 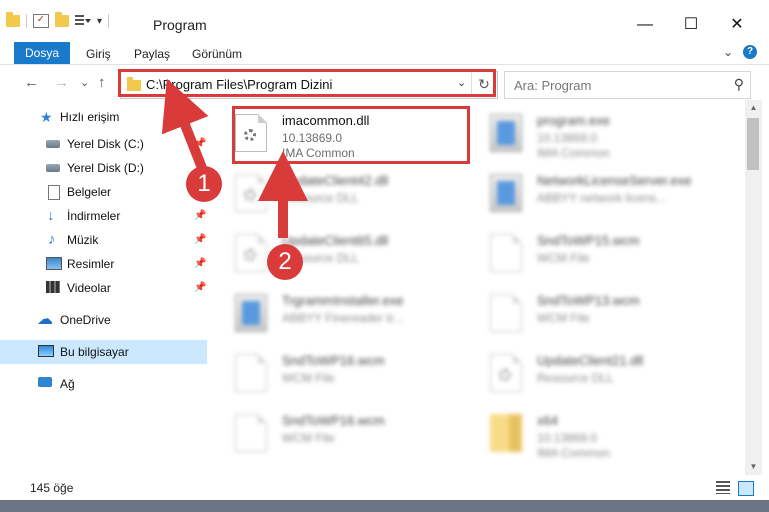 What do you see at coordinates (384, 506) in the screenshot?
I see `desktop-background` at bounding box center [384, 506].